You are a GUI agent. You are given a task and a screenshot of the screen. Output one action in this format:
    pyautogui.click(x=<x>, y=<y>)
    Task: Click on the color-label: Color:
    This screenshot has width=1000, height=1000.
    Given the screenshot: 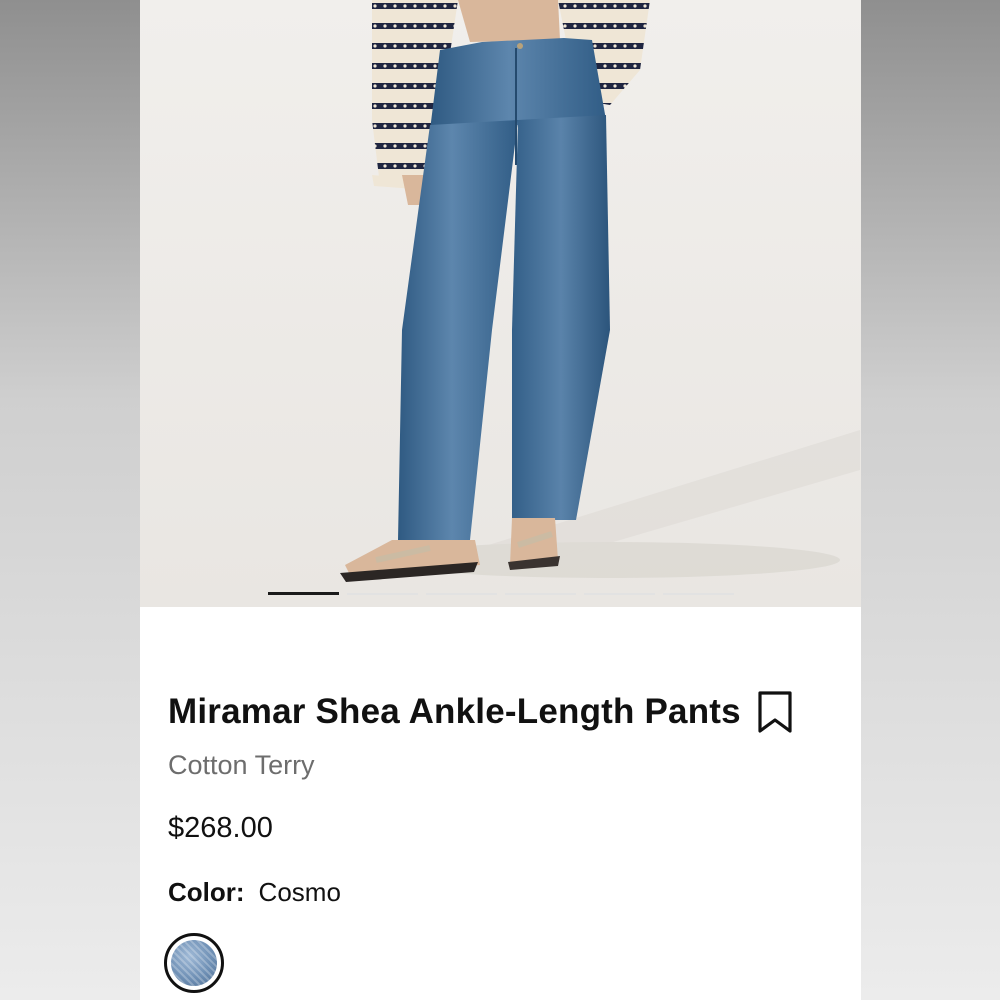 What is the action you would take?
    pyautogui.click(x=206, y=892)
    